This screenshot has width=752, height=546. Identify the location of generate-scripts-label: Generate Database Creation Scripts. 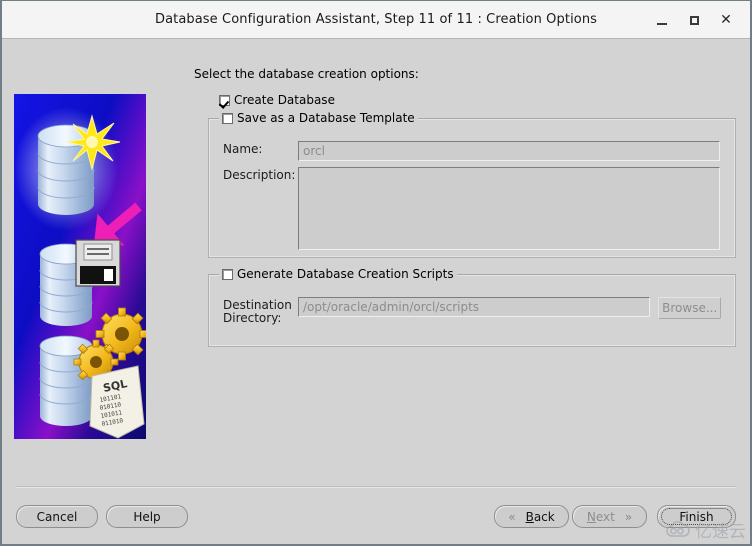
(345, 274).